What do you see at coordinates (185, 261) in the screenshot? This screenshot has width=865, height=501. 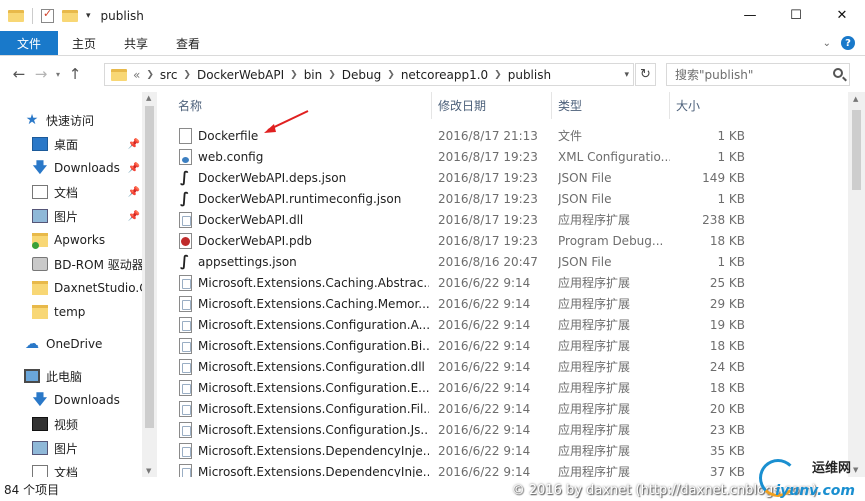 I see `json-file-icon` at bounding box center [185, 261].